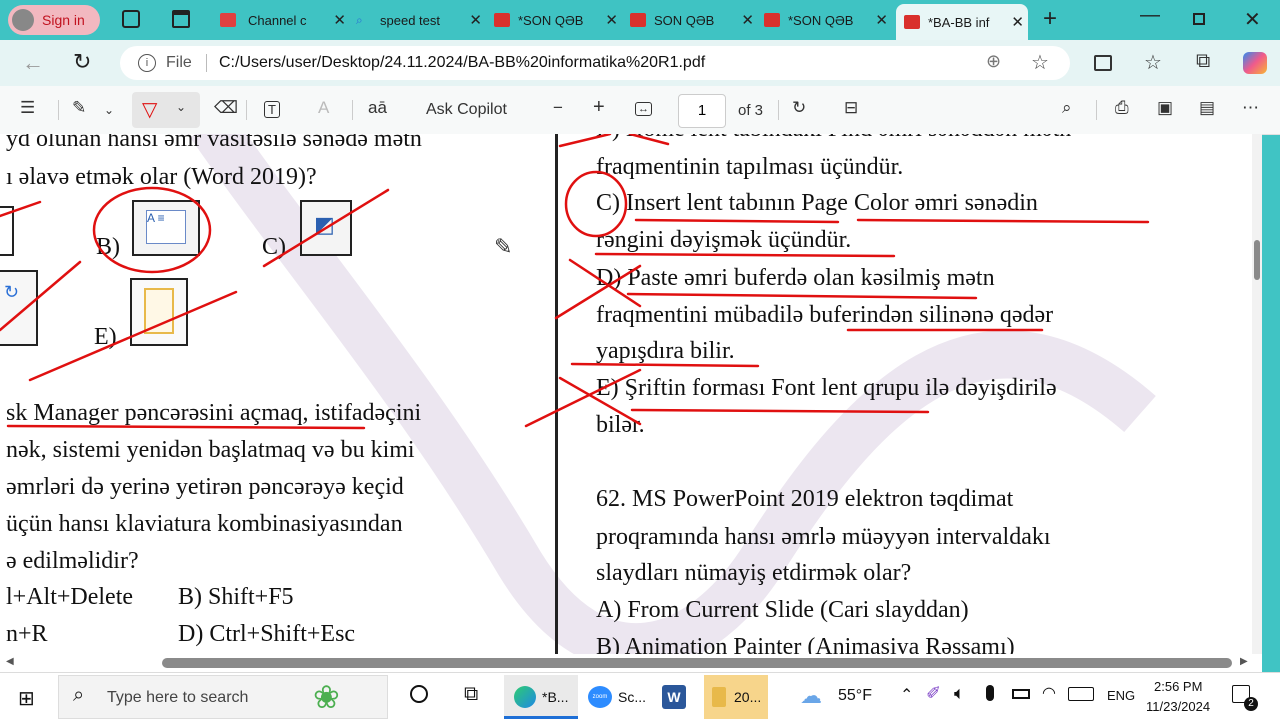 The image size is (1280, 721). What do you see at coordinates (702, 111) in the screenshot?
I see `page-number-input: 1` at bounding box center [702, 111].